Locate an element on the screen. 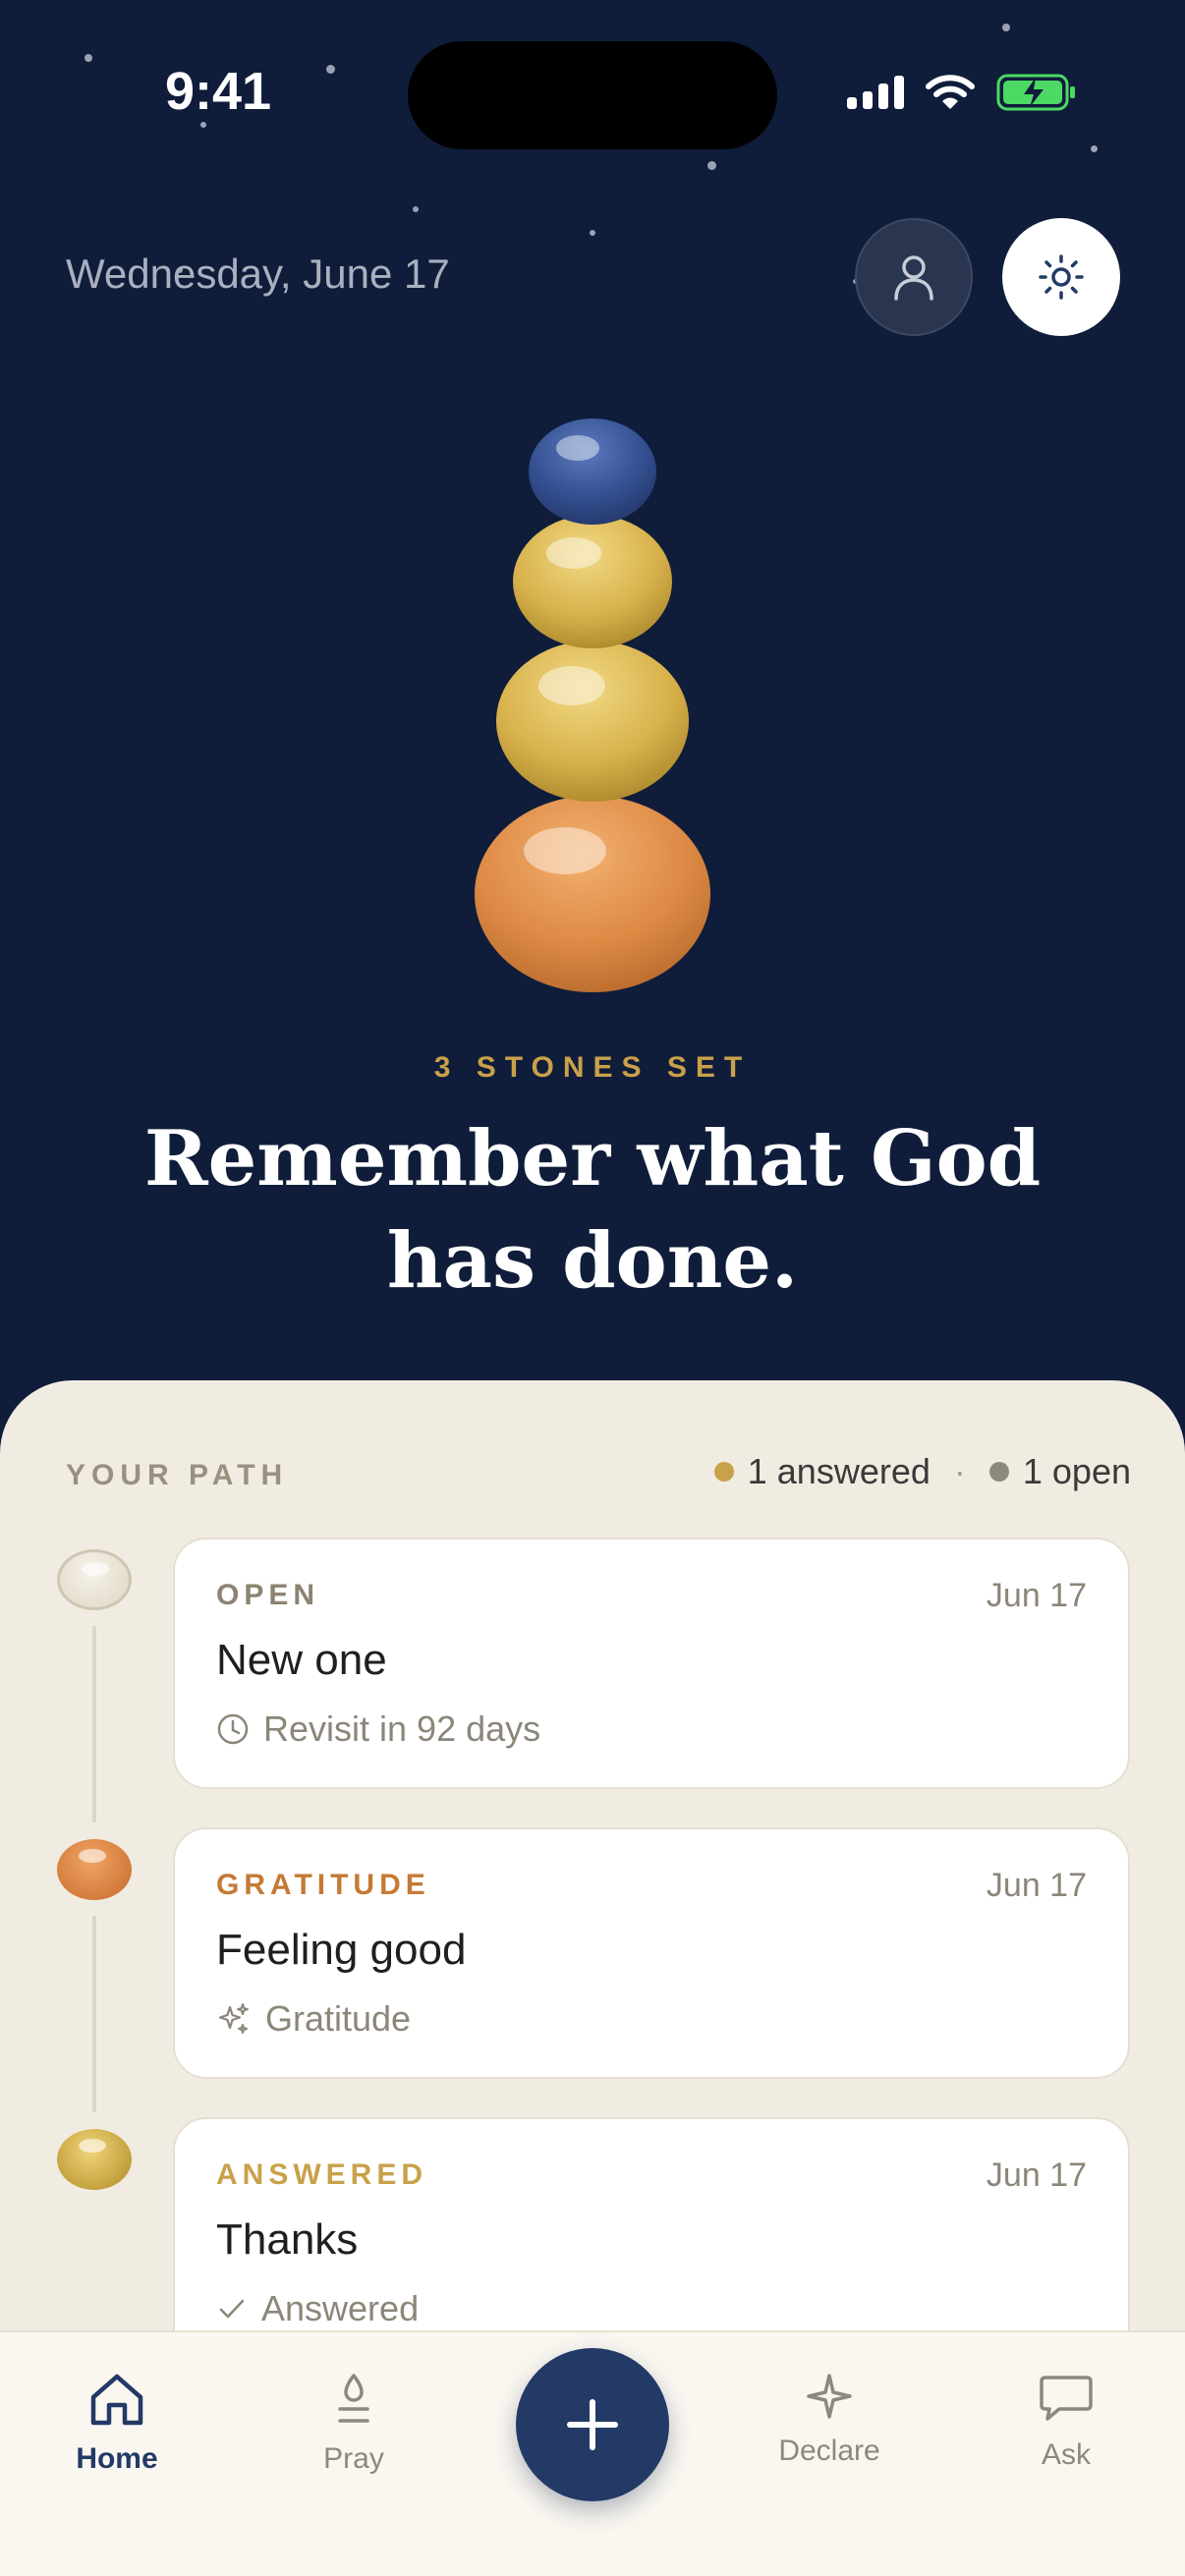 The image size is (1185, 2576). path-entry-card: GRATITUDE Jun 17 Feeling good Gratitude is located at coordinates (652, 1953).